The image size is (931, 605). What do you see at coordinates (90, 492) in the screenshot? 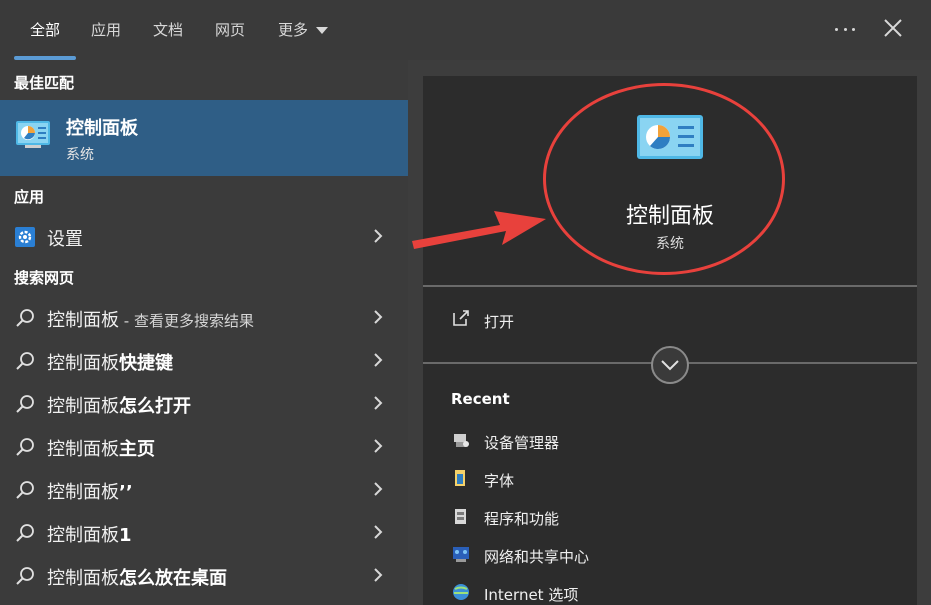
I see `web-result-text: 控制面板’’` at bounding box center [90, 492].